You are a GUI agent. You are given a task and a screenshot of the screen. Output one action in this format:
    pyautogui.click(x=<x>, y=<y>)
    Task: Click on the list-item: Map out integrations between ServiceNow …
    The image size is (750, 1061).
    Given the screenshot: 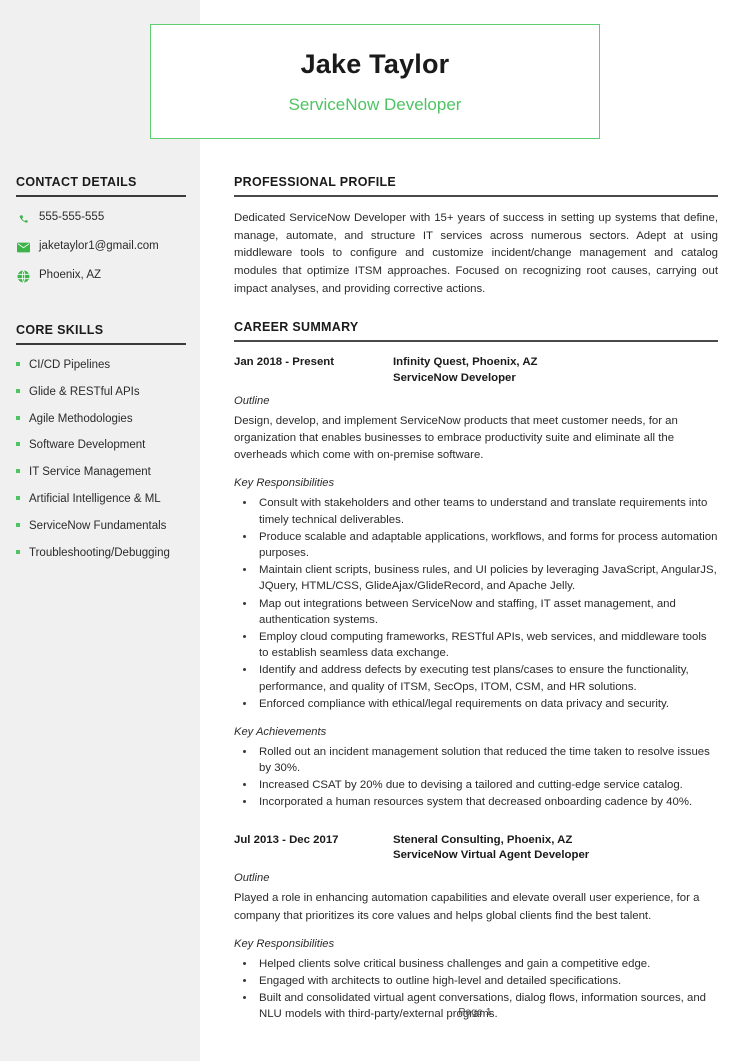 What is the action you would take?
    pyautogui.click(x=476, y=612)
    